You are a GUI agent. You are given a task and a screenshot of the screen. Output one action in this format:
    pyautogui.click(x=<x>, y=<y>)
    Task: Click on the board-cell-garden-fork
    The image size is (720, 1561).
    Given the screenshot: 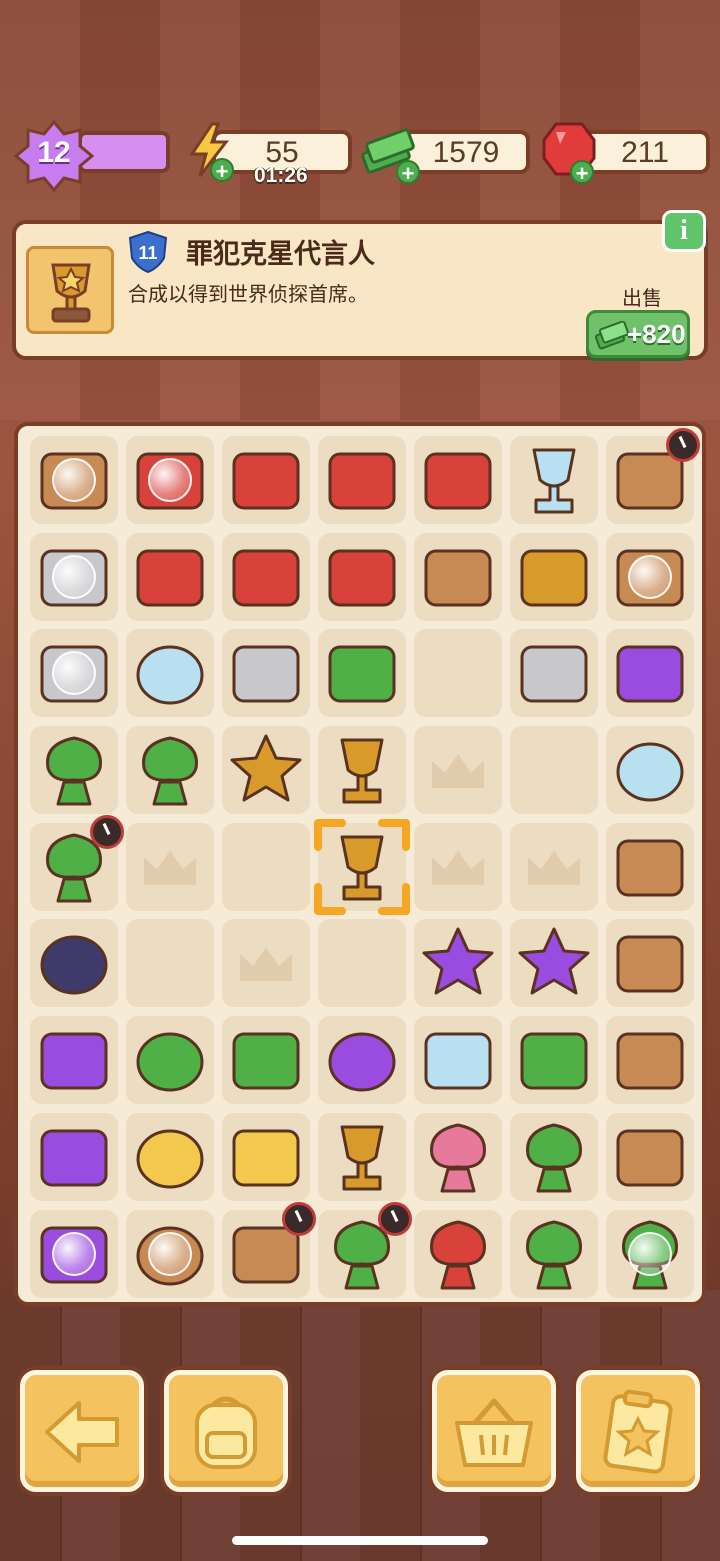 What is the action you would take?
    pyautogui.click(x=458, y=576)
    